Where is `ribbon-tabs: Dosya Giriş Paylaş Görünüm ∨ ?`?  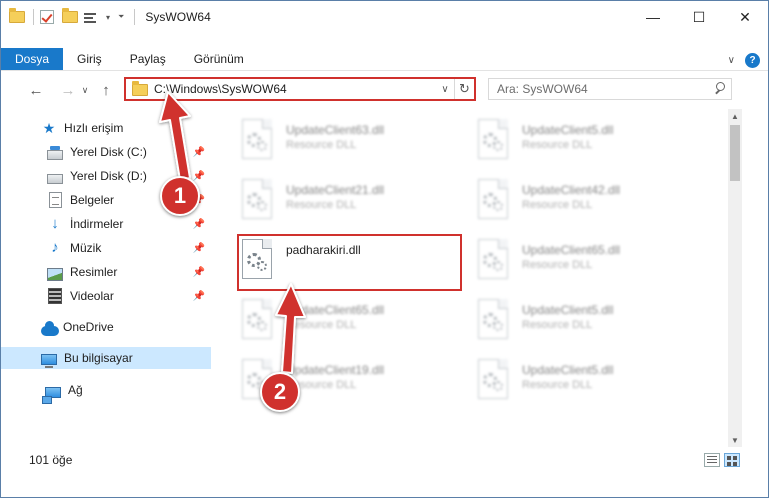 ribbon-tabs: Dosya Giriş Paylaş Görünüm ∨ ? is located at coordinates (384, 59).